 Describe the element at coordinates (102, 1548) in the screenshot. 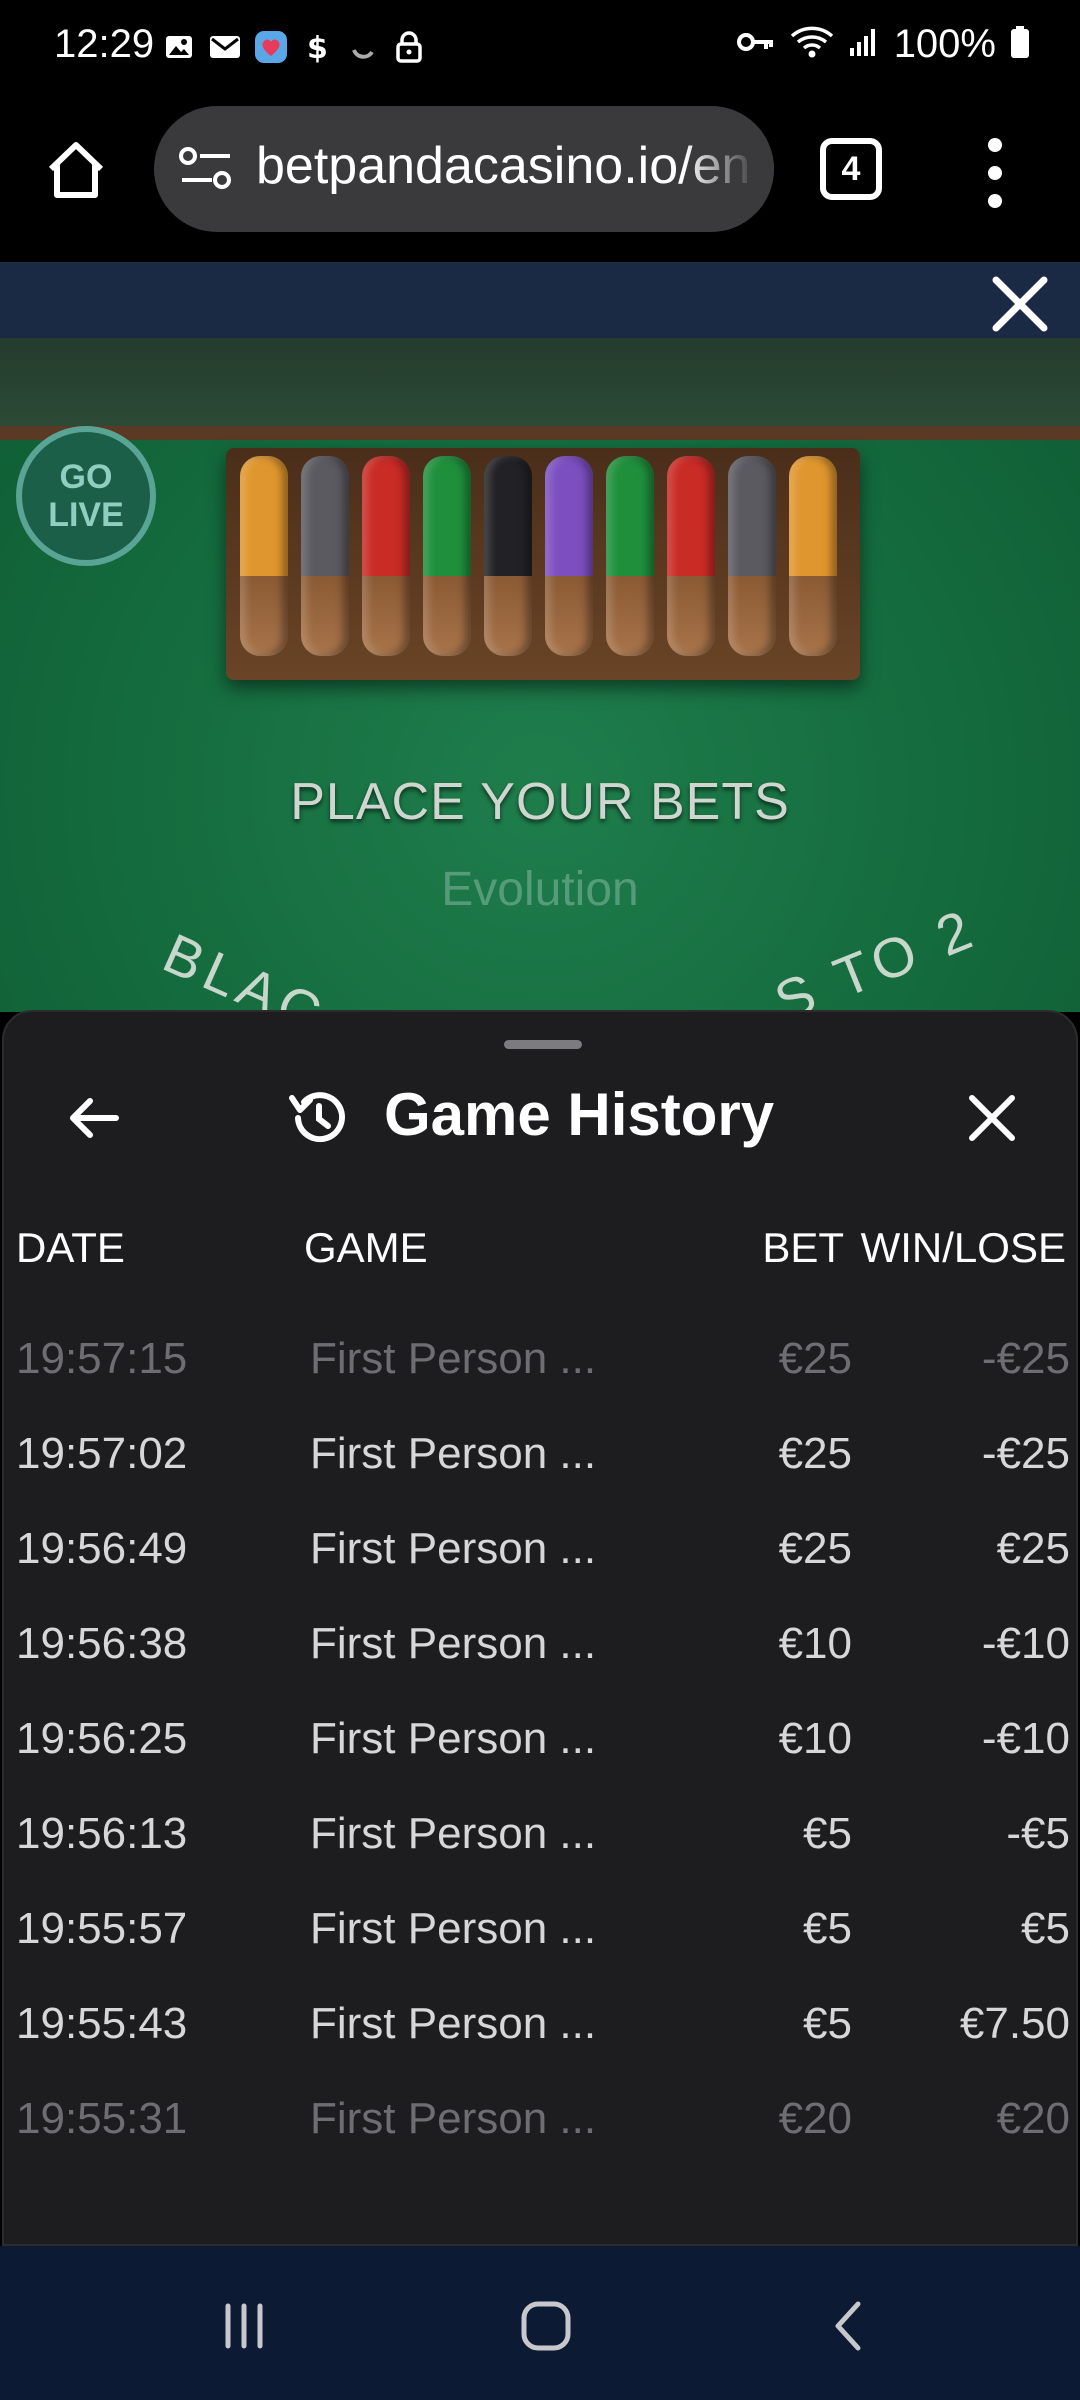

I see `row-date: 19:56:49` at that location.